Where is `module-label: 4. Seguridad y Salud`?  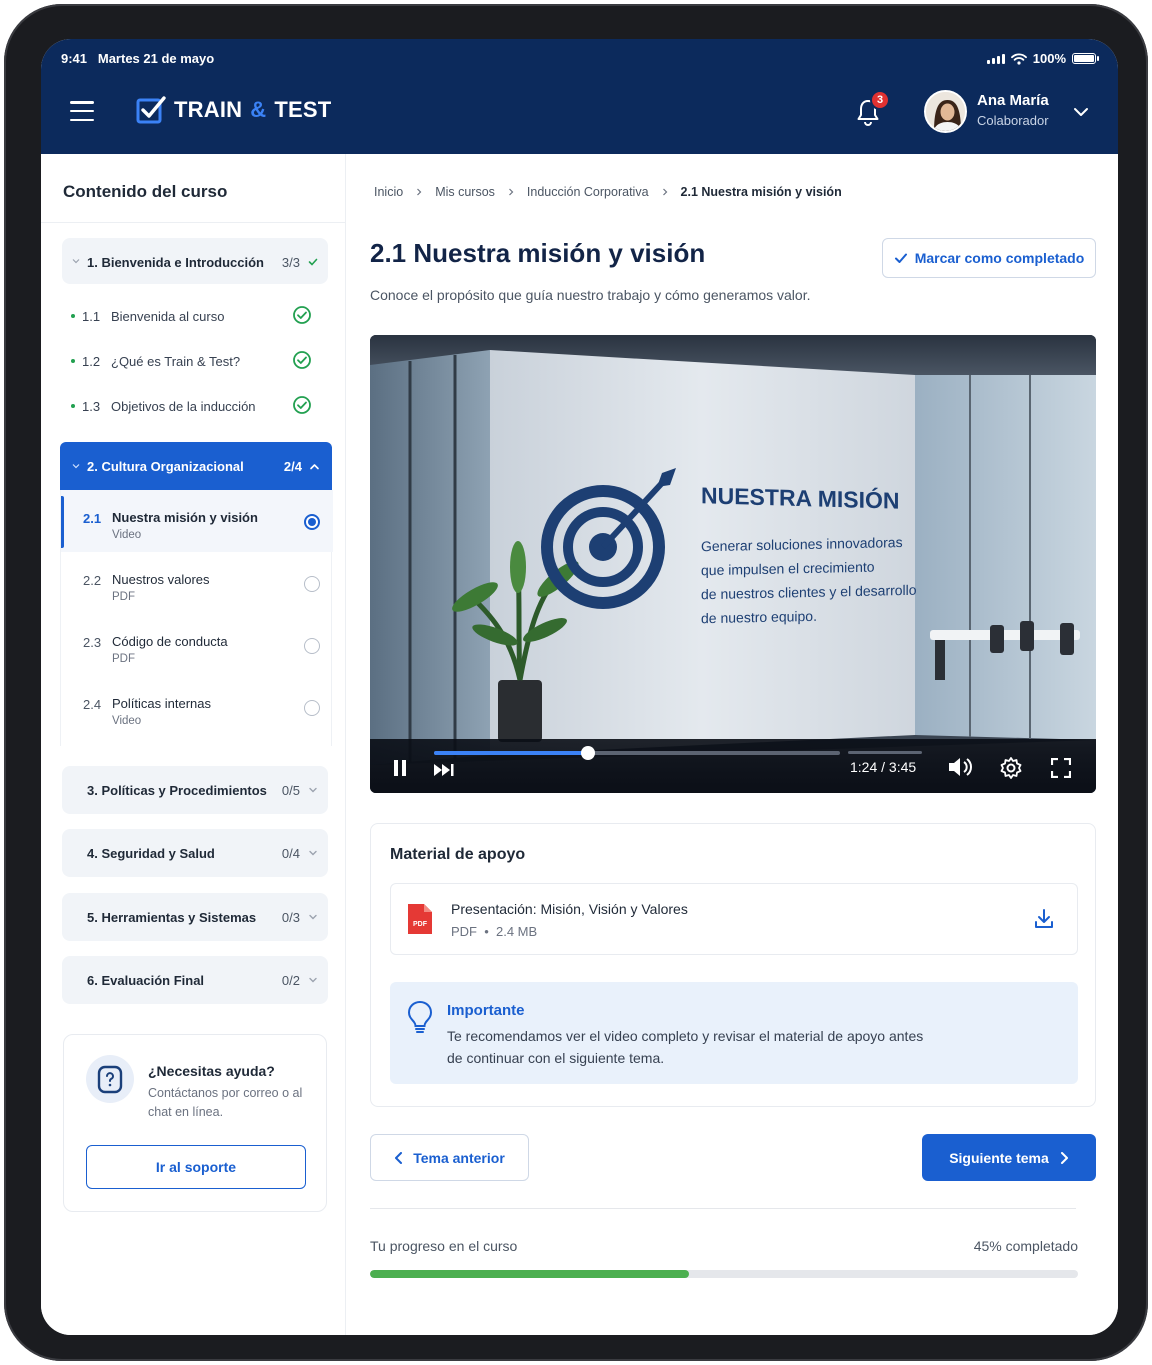 module-label: 4. Seguridad y Salud is located at coordinates (151, 853).